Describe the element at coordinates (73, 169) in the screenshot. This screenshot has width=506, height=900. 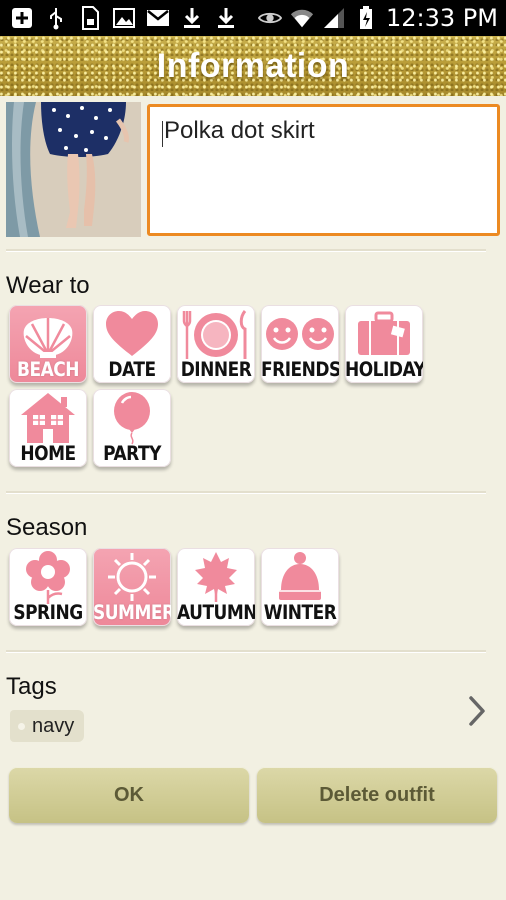
I see `outfit-photo` at that location.